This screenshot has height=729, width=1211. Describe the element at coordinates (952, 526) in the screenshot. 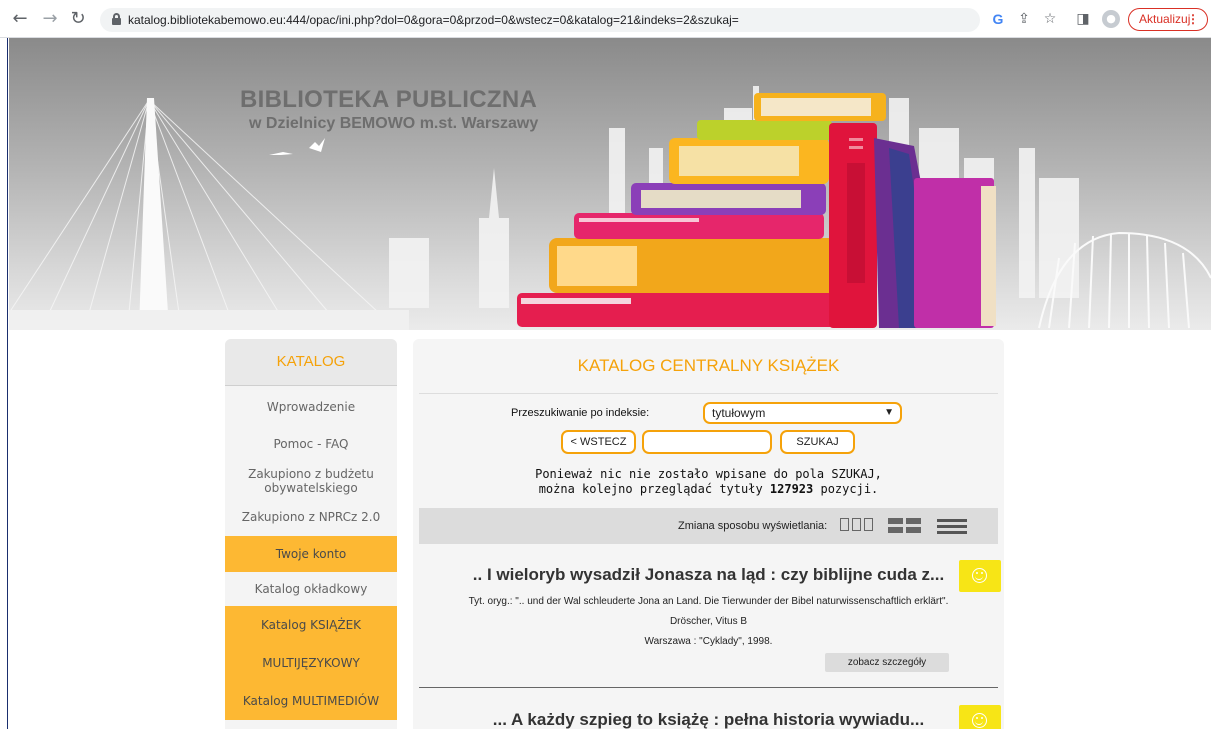

I see `list-view-icon` at that location.